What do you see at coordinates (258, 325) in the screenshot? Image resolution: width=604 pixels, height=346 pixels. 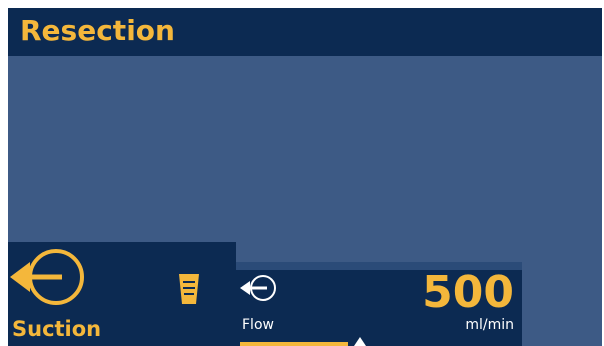 I see `flow-label: Flow` at bounding box center [258, 325].